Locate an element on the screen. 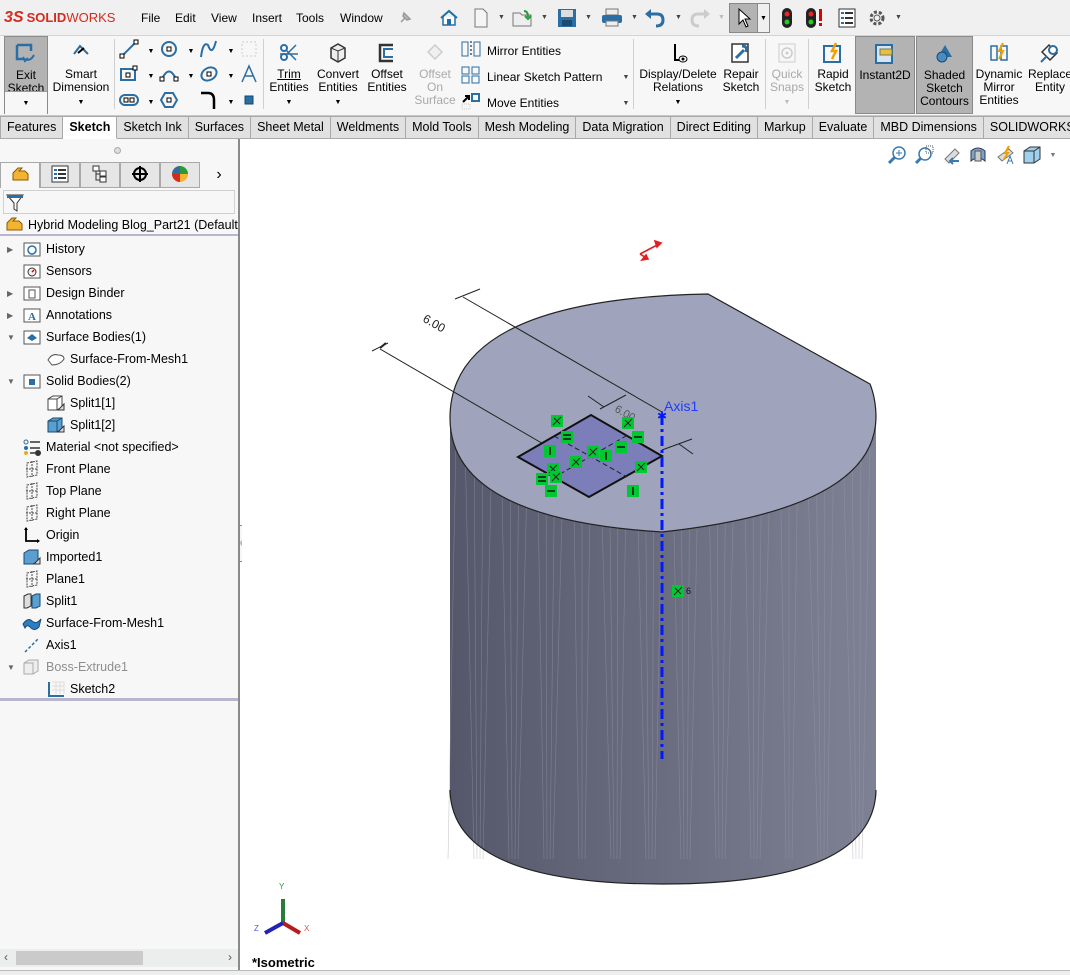 This screenshot has width=1070, height=975. tab-sketch: Sketch is located at coordinates (90, 127).